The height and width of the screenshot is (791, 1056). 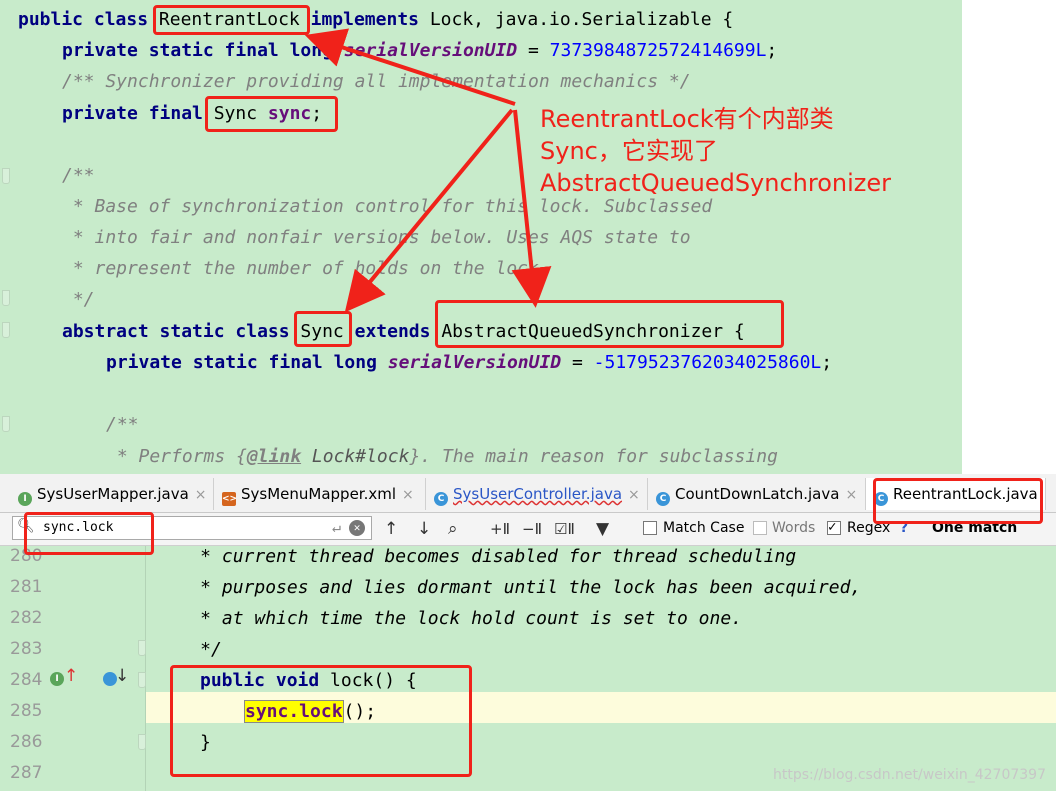 I want to click on watermark: https://blog.csdn.net/weixin_42707397, so click(x=909, y=775).